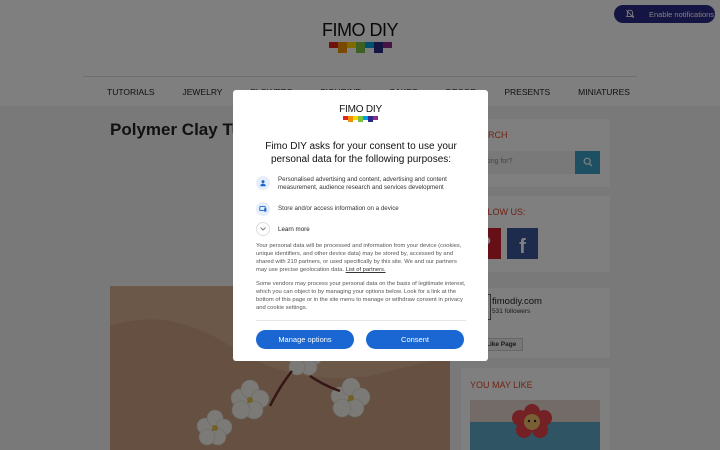  I want to click on learn-more-label: Learn more, so click(294, 229).